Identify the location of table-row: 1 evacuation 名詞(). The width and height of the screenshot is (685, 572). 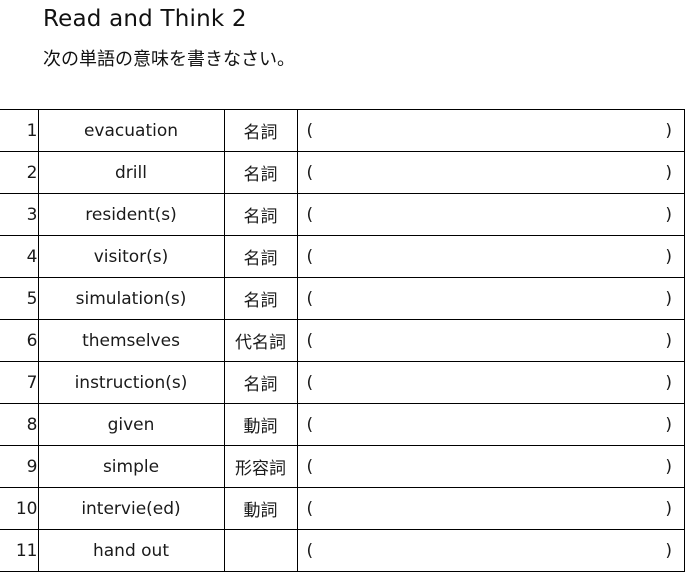
(342, 130).